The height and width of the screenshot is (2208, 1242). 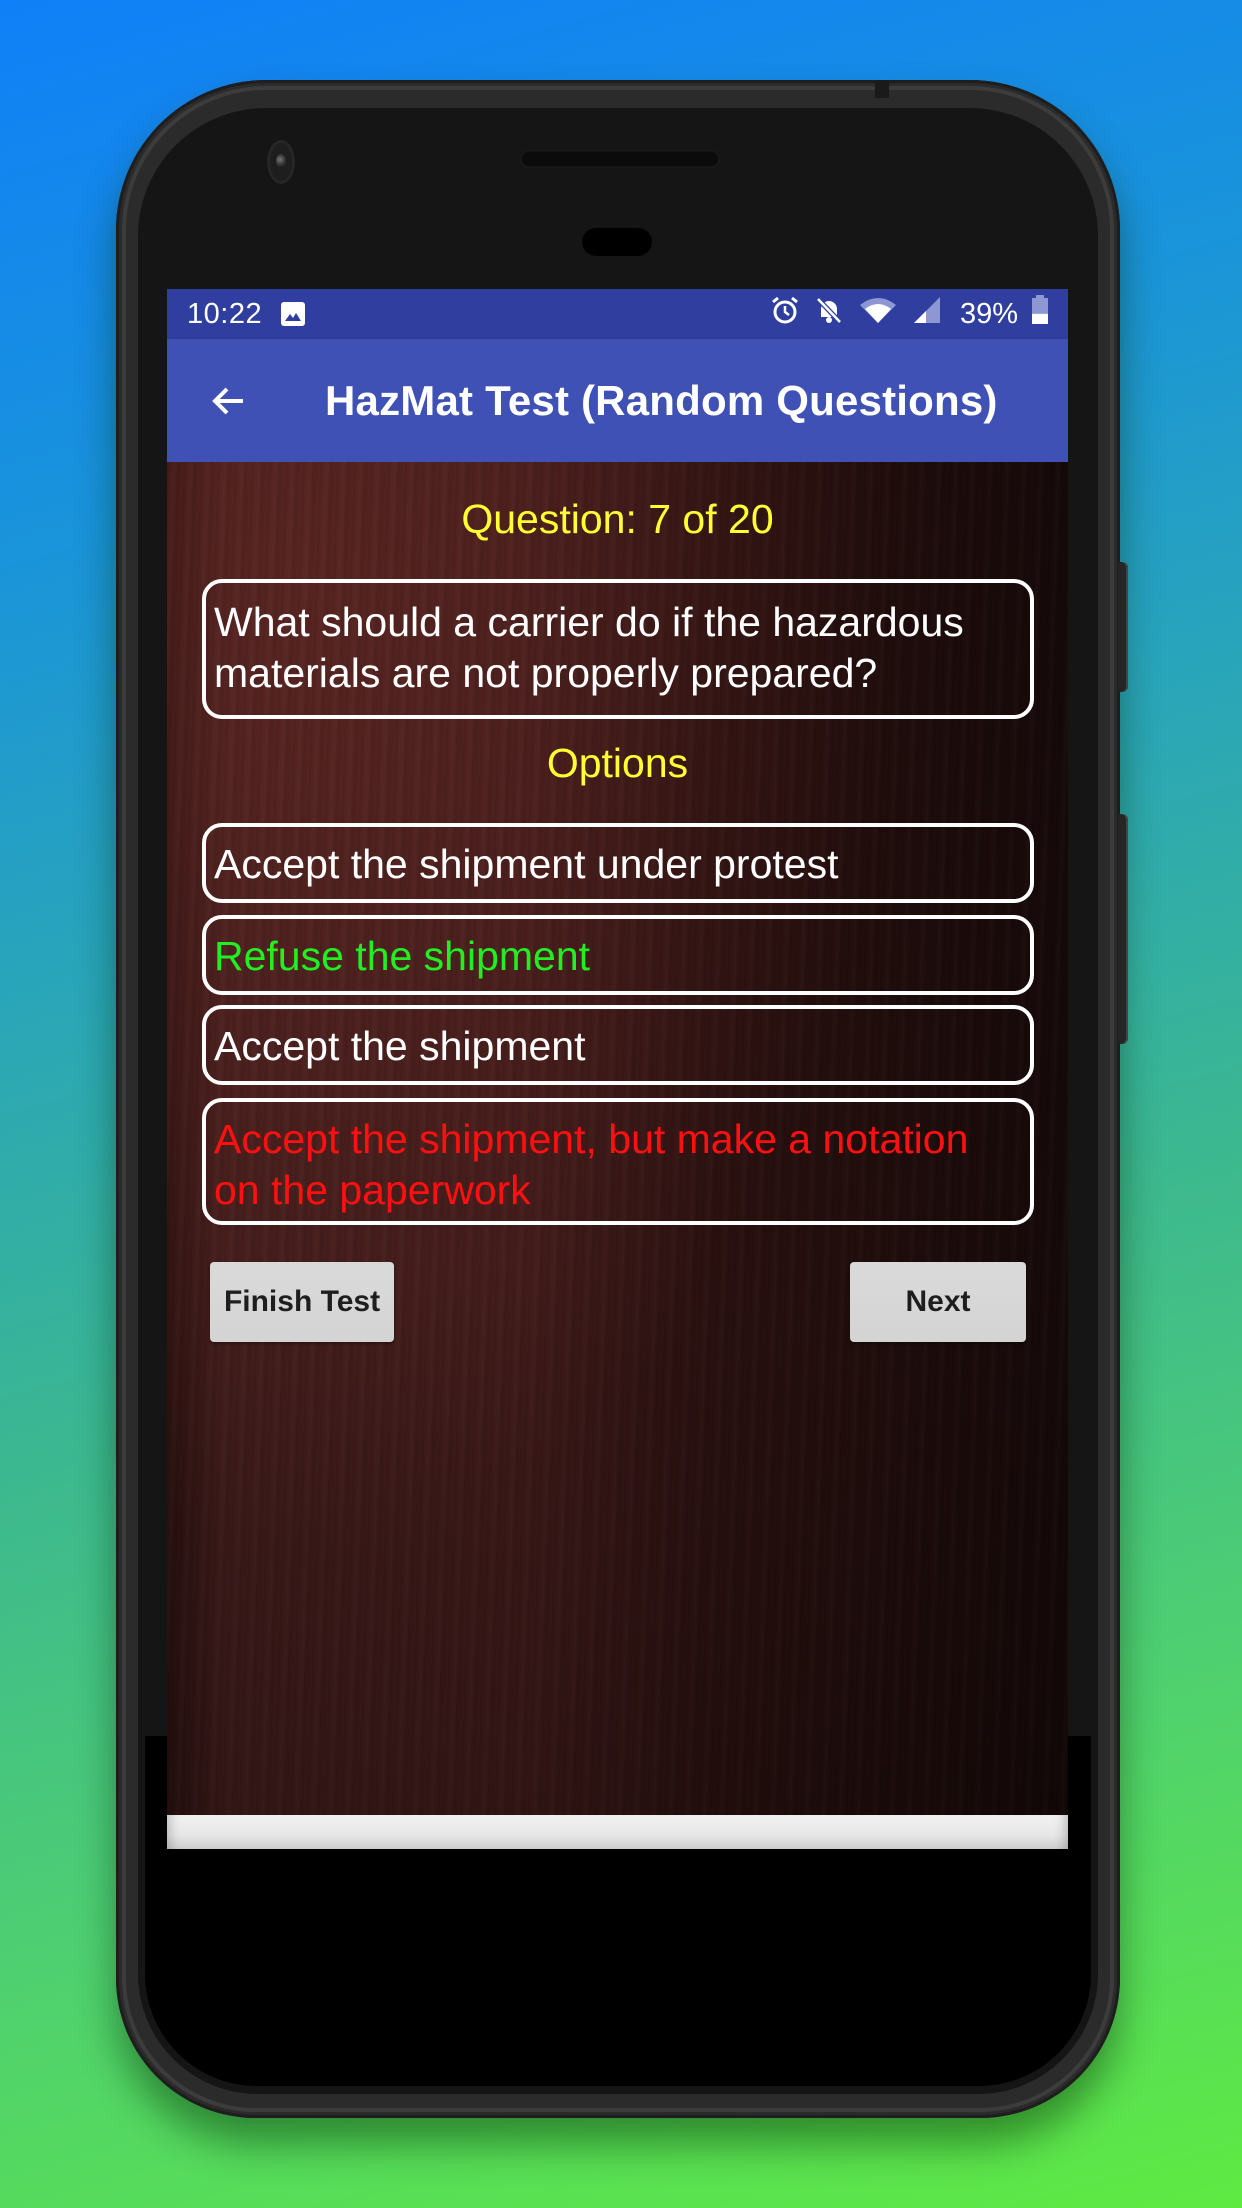 I want to click on back-button, so click(x=229, y=401).